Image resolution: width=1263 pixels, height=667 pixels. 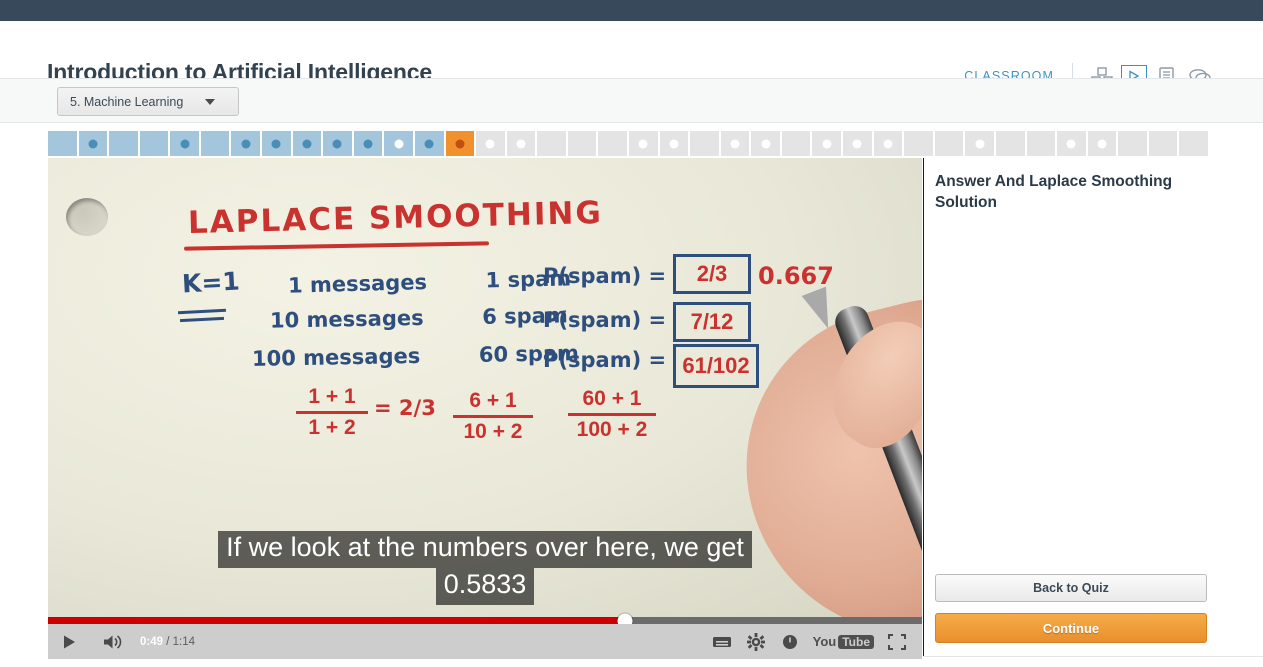 What do you see at coordinates (716, 366) in the screenshot?
I see `whiteboard-boxed-value: 61/102` at bounding box center [716, 366].